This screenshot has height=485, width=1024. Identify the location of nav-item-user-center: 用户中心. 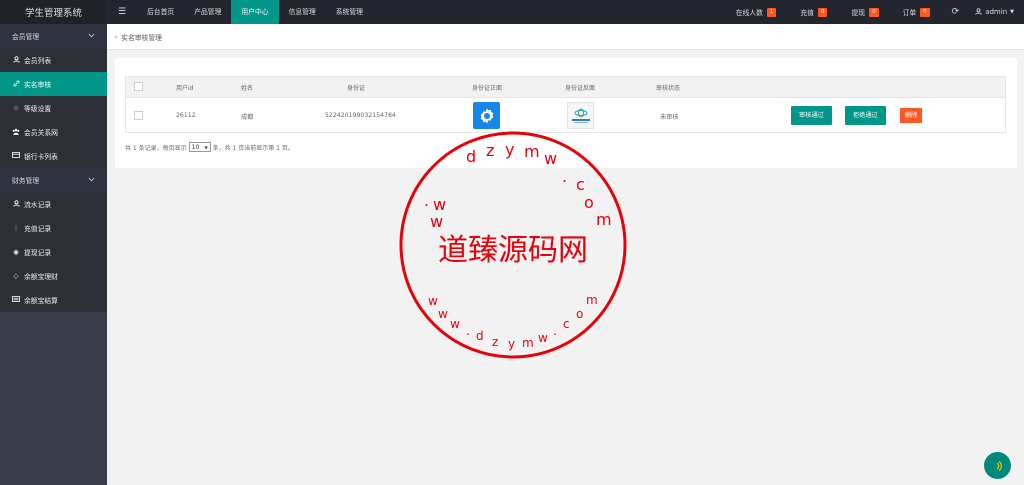
(255, 12).